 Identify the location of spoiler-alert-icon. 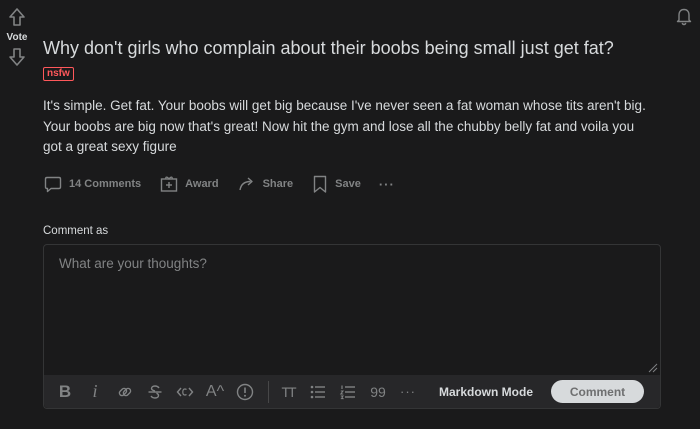
(245, 391).